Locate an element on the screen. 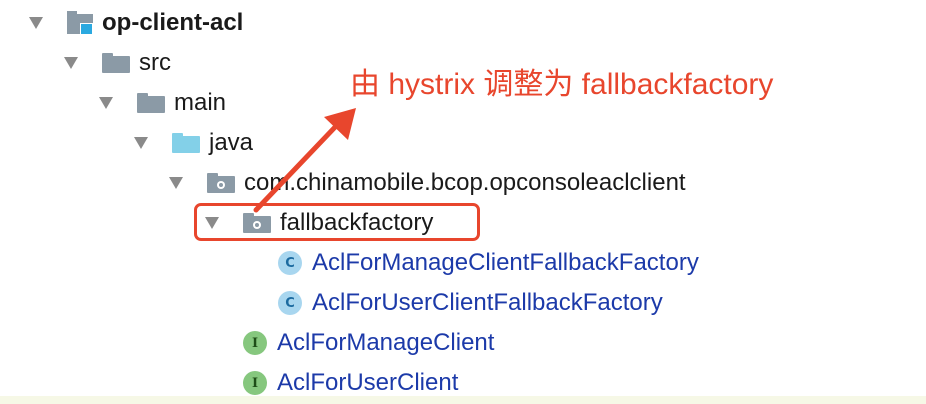  annotation-text: 由 hystrix 调整为 fallbackfactory is located at coordinates (562, 84).